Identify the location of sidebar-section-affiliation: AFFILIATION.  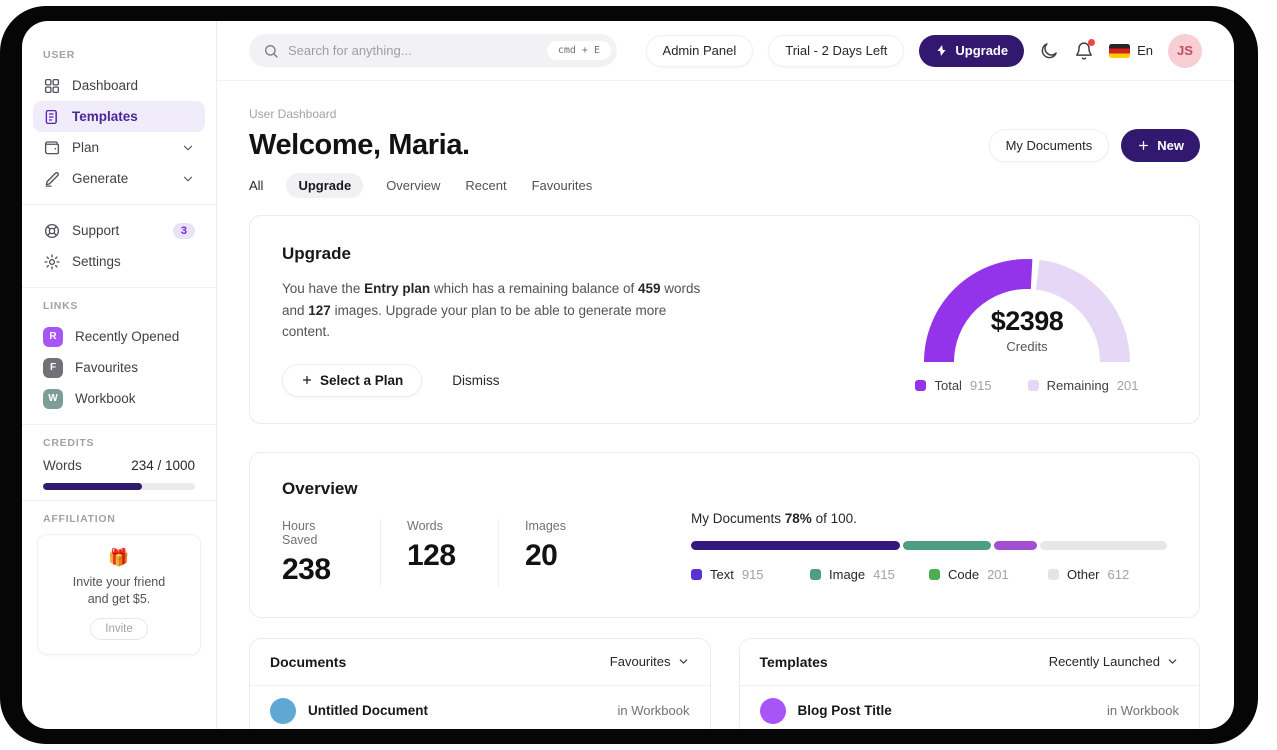
(79, 519).